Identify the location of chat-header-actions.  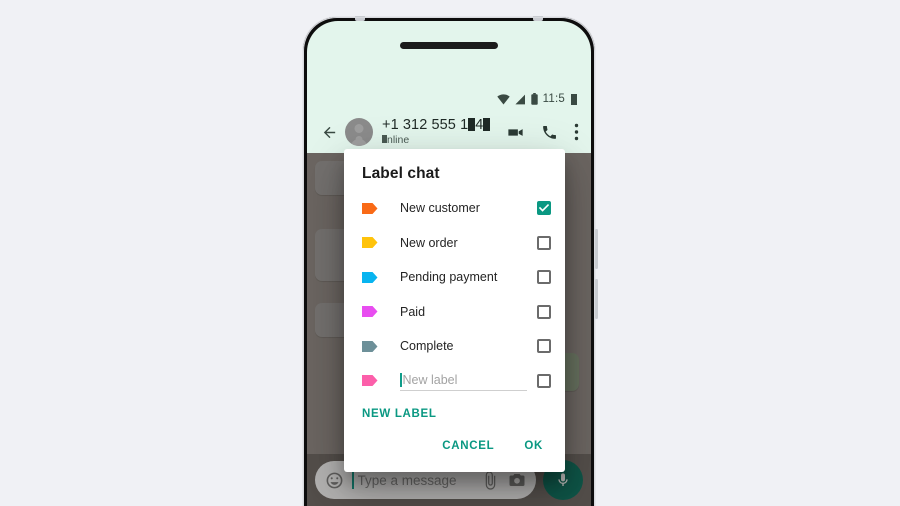
(542, 132).